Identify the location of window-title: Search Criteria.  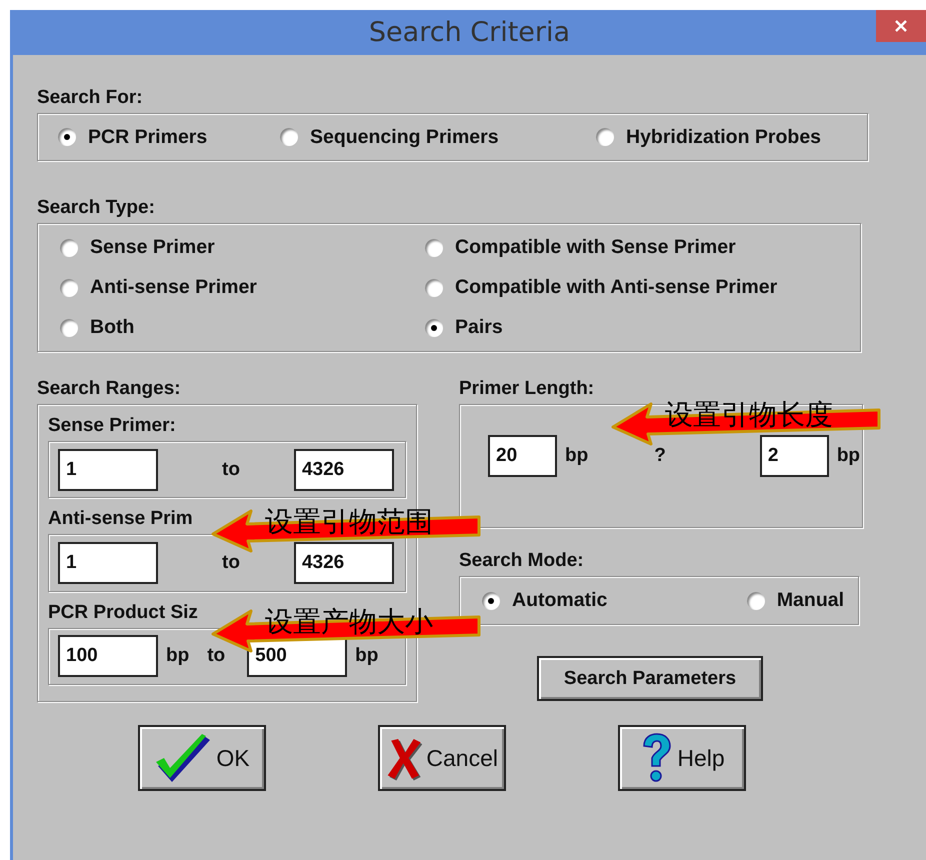
(469, 32).